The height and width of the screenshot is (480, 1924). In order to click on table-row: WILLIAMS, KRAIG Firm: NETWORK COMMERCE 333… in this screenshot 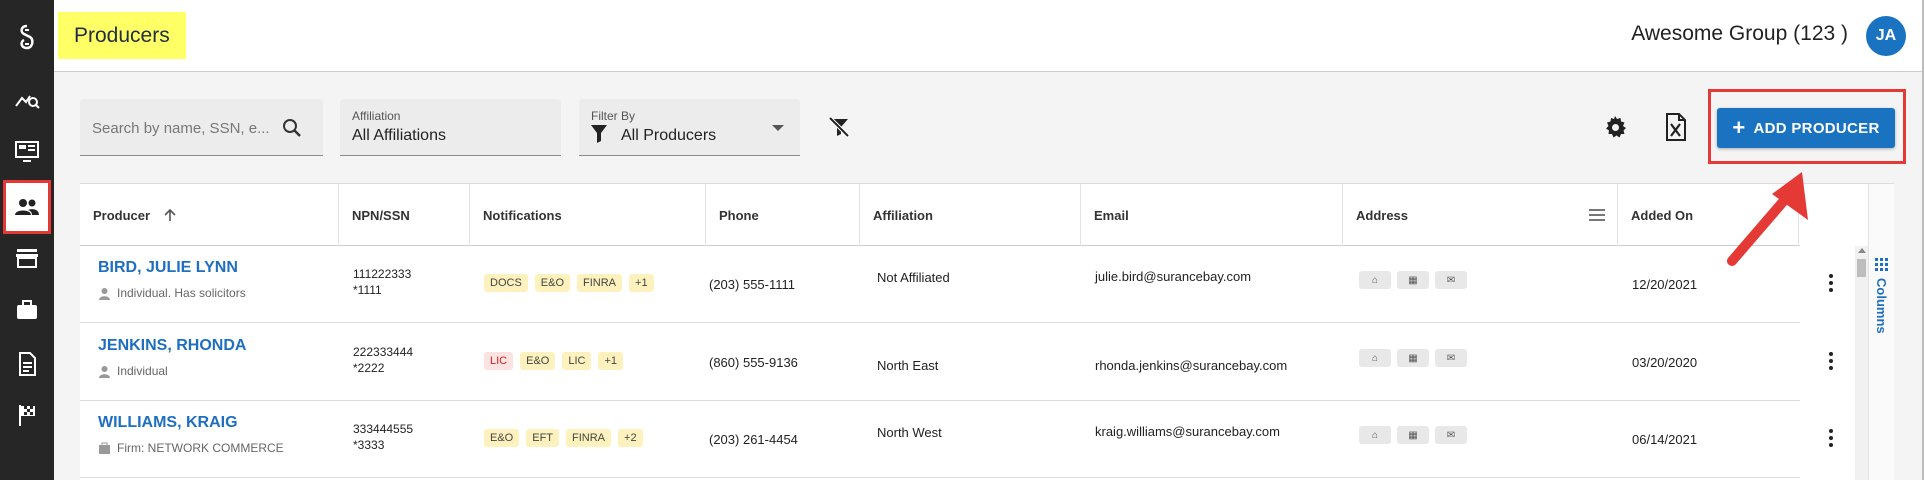, I will do `click(956, 439)`.